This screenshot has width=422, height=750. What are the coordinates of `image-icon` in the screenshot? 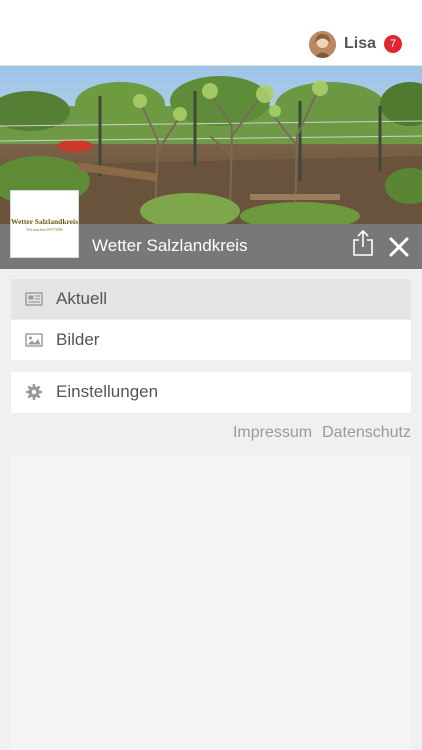 It's located at (34, 340).